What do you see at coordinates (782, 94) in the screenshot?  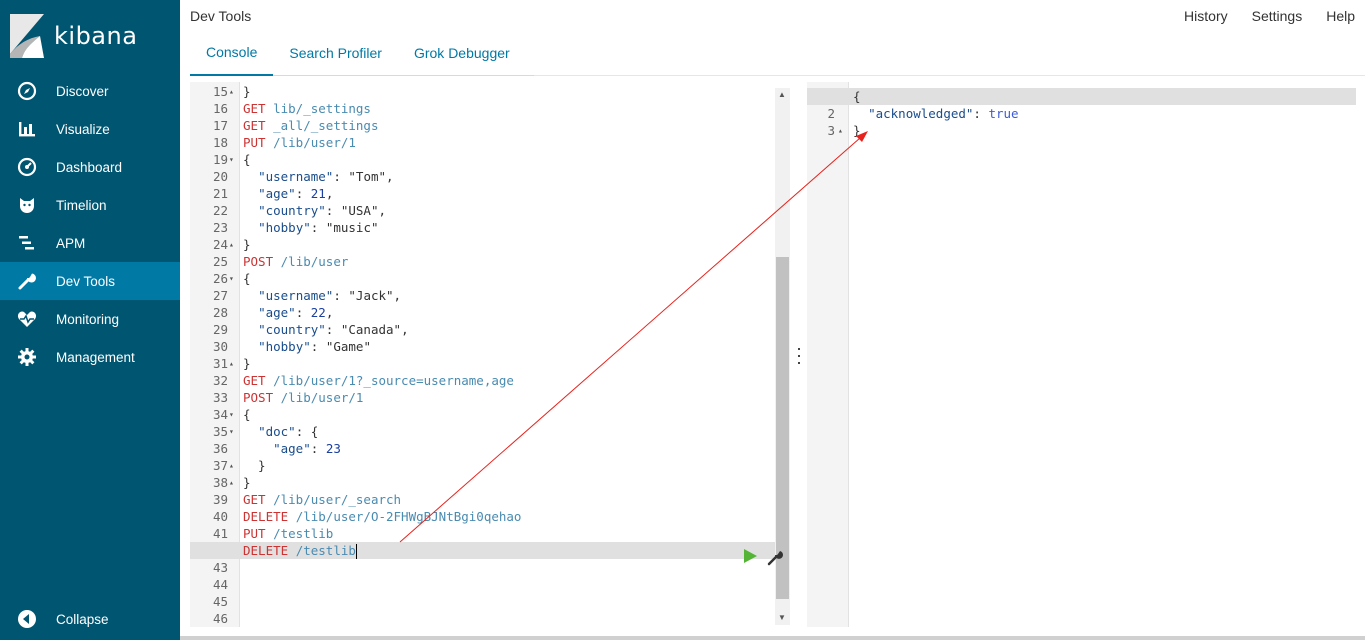 I see `scroll-up-arrow: ▲` at bounding box center [782, 94].